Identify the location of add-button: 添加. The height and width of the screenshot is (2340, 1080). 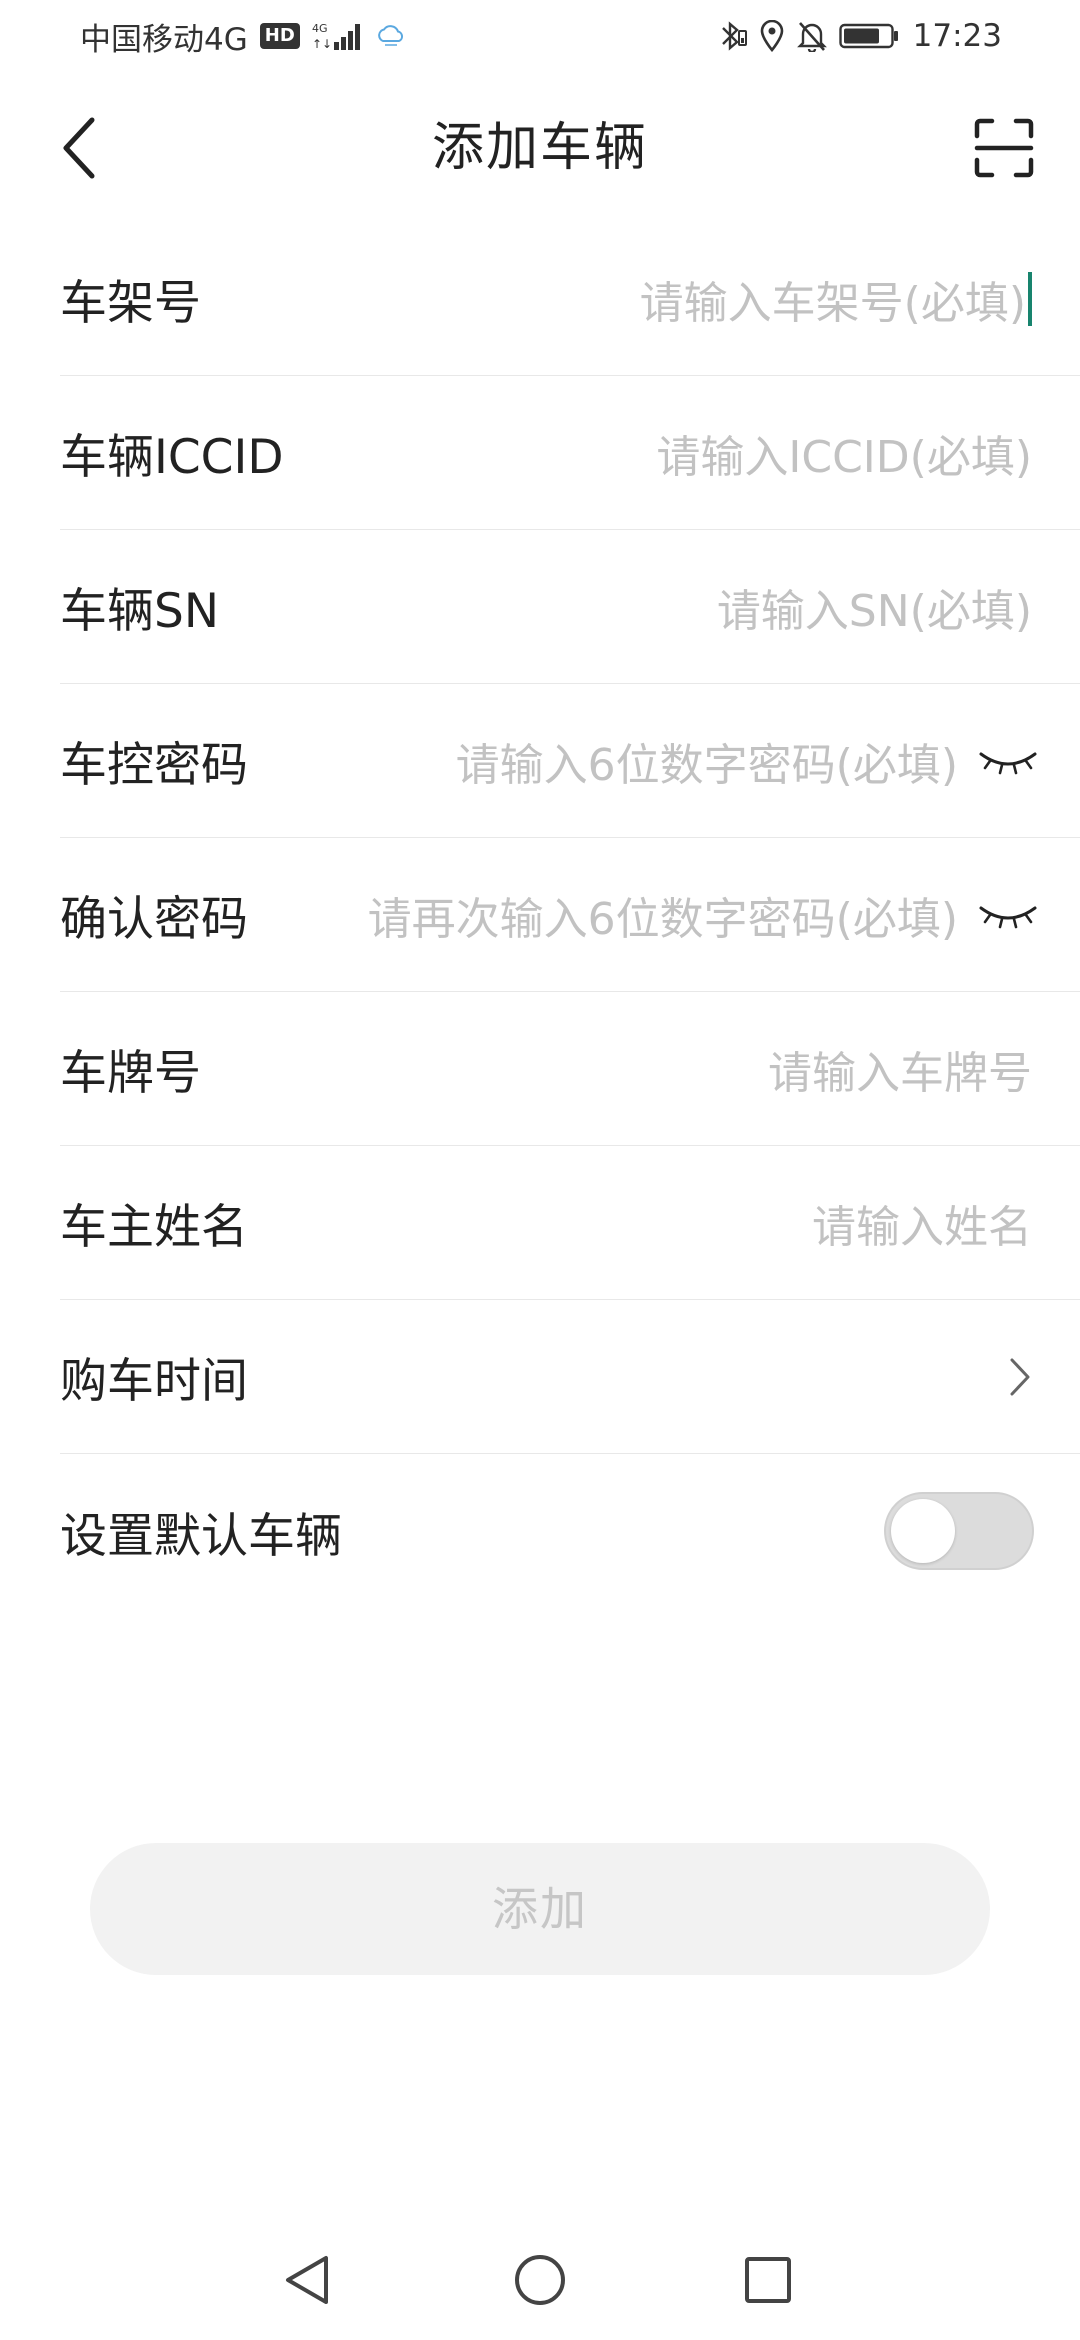
(540, 1909).